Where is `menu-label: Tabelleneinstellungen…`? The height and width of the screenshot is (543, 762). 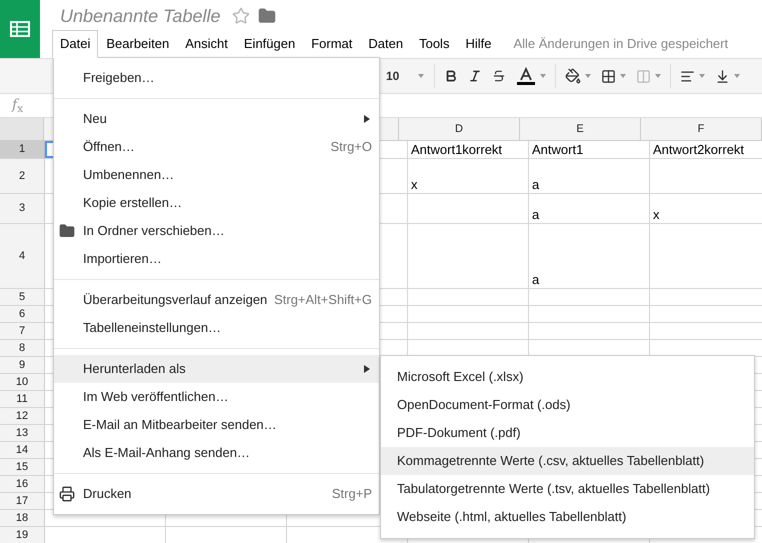 menu-label: Tabelleneinstellungen… is located at coordinates (152, 328).